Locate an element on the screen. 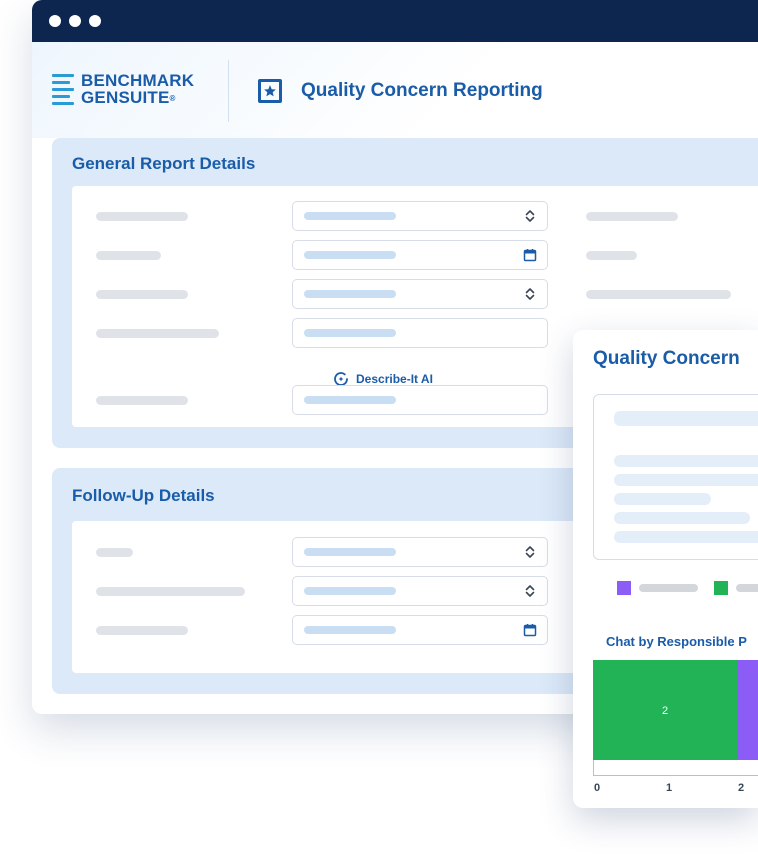  followup-section-title: Follow-Up Details is located at coordinates (143, 495).